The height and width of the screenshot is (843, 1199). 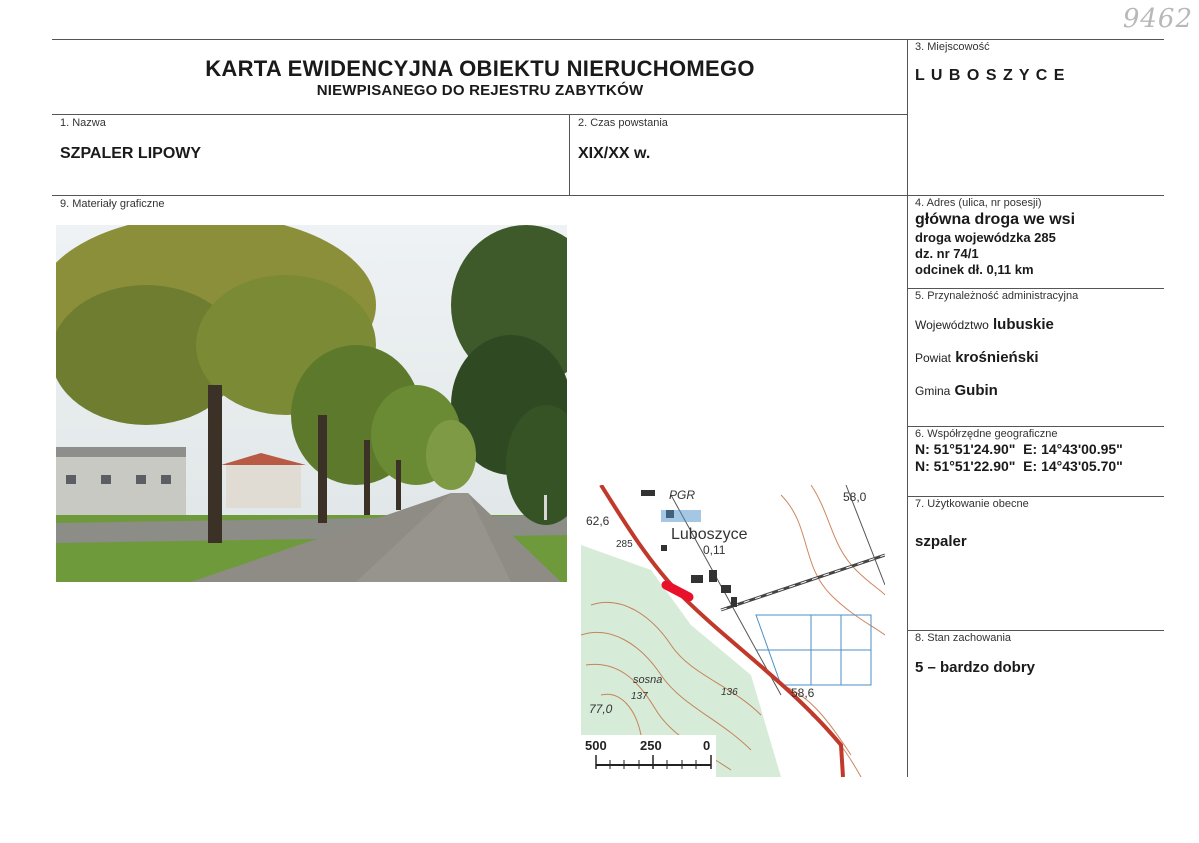 What do you see at coordinates (997, 296) in the screenshot?
I see `przynaleznosc-label: 5. Przynależność administracyjna` at bounding box center [997, 296].